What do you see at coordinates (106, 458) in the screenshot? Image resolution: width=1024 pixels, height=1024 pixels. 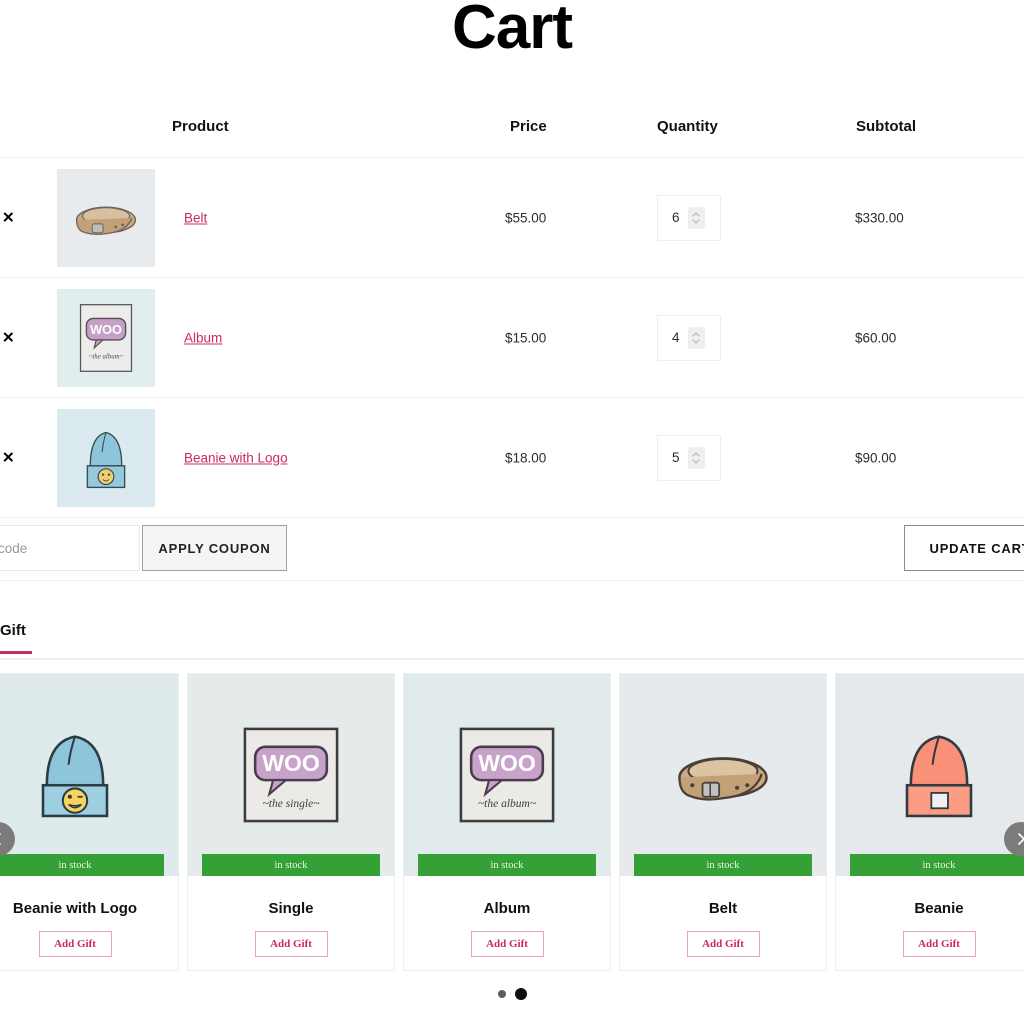 I see `beanie-with-logo-thumbnail` at bounding box center [106, 458].